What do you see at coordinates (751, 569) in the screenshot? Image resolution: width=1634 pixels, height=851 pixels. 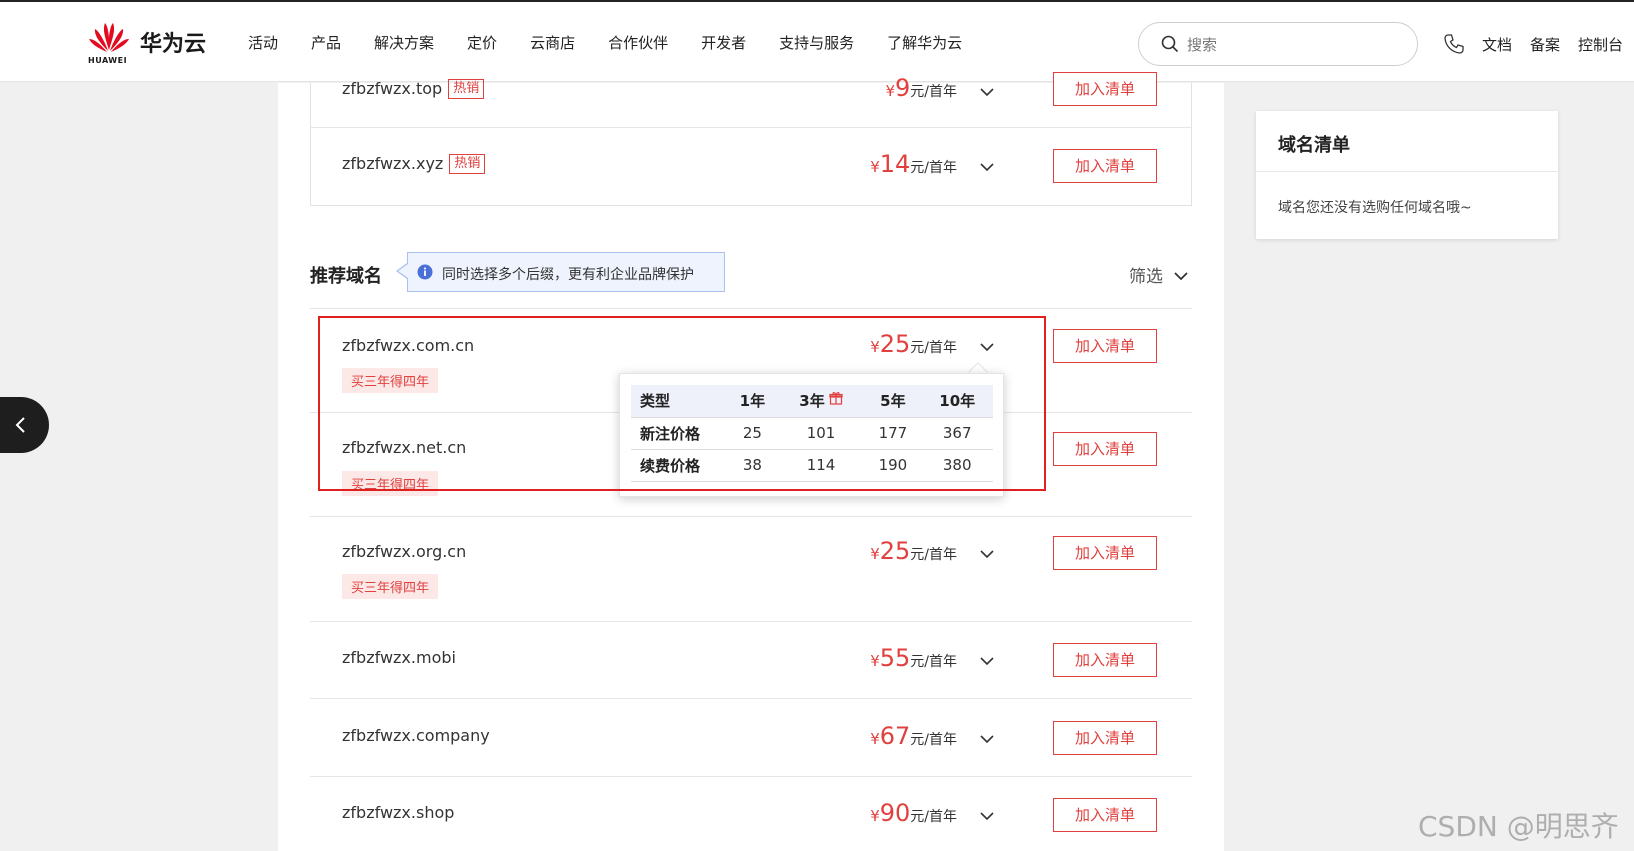 I see `domain-row: zfbzfwzx.org.cn 买三年得四年 ¥25元/首年 加入清单` at bounding box center [751, 569].